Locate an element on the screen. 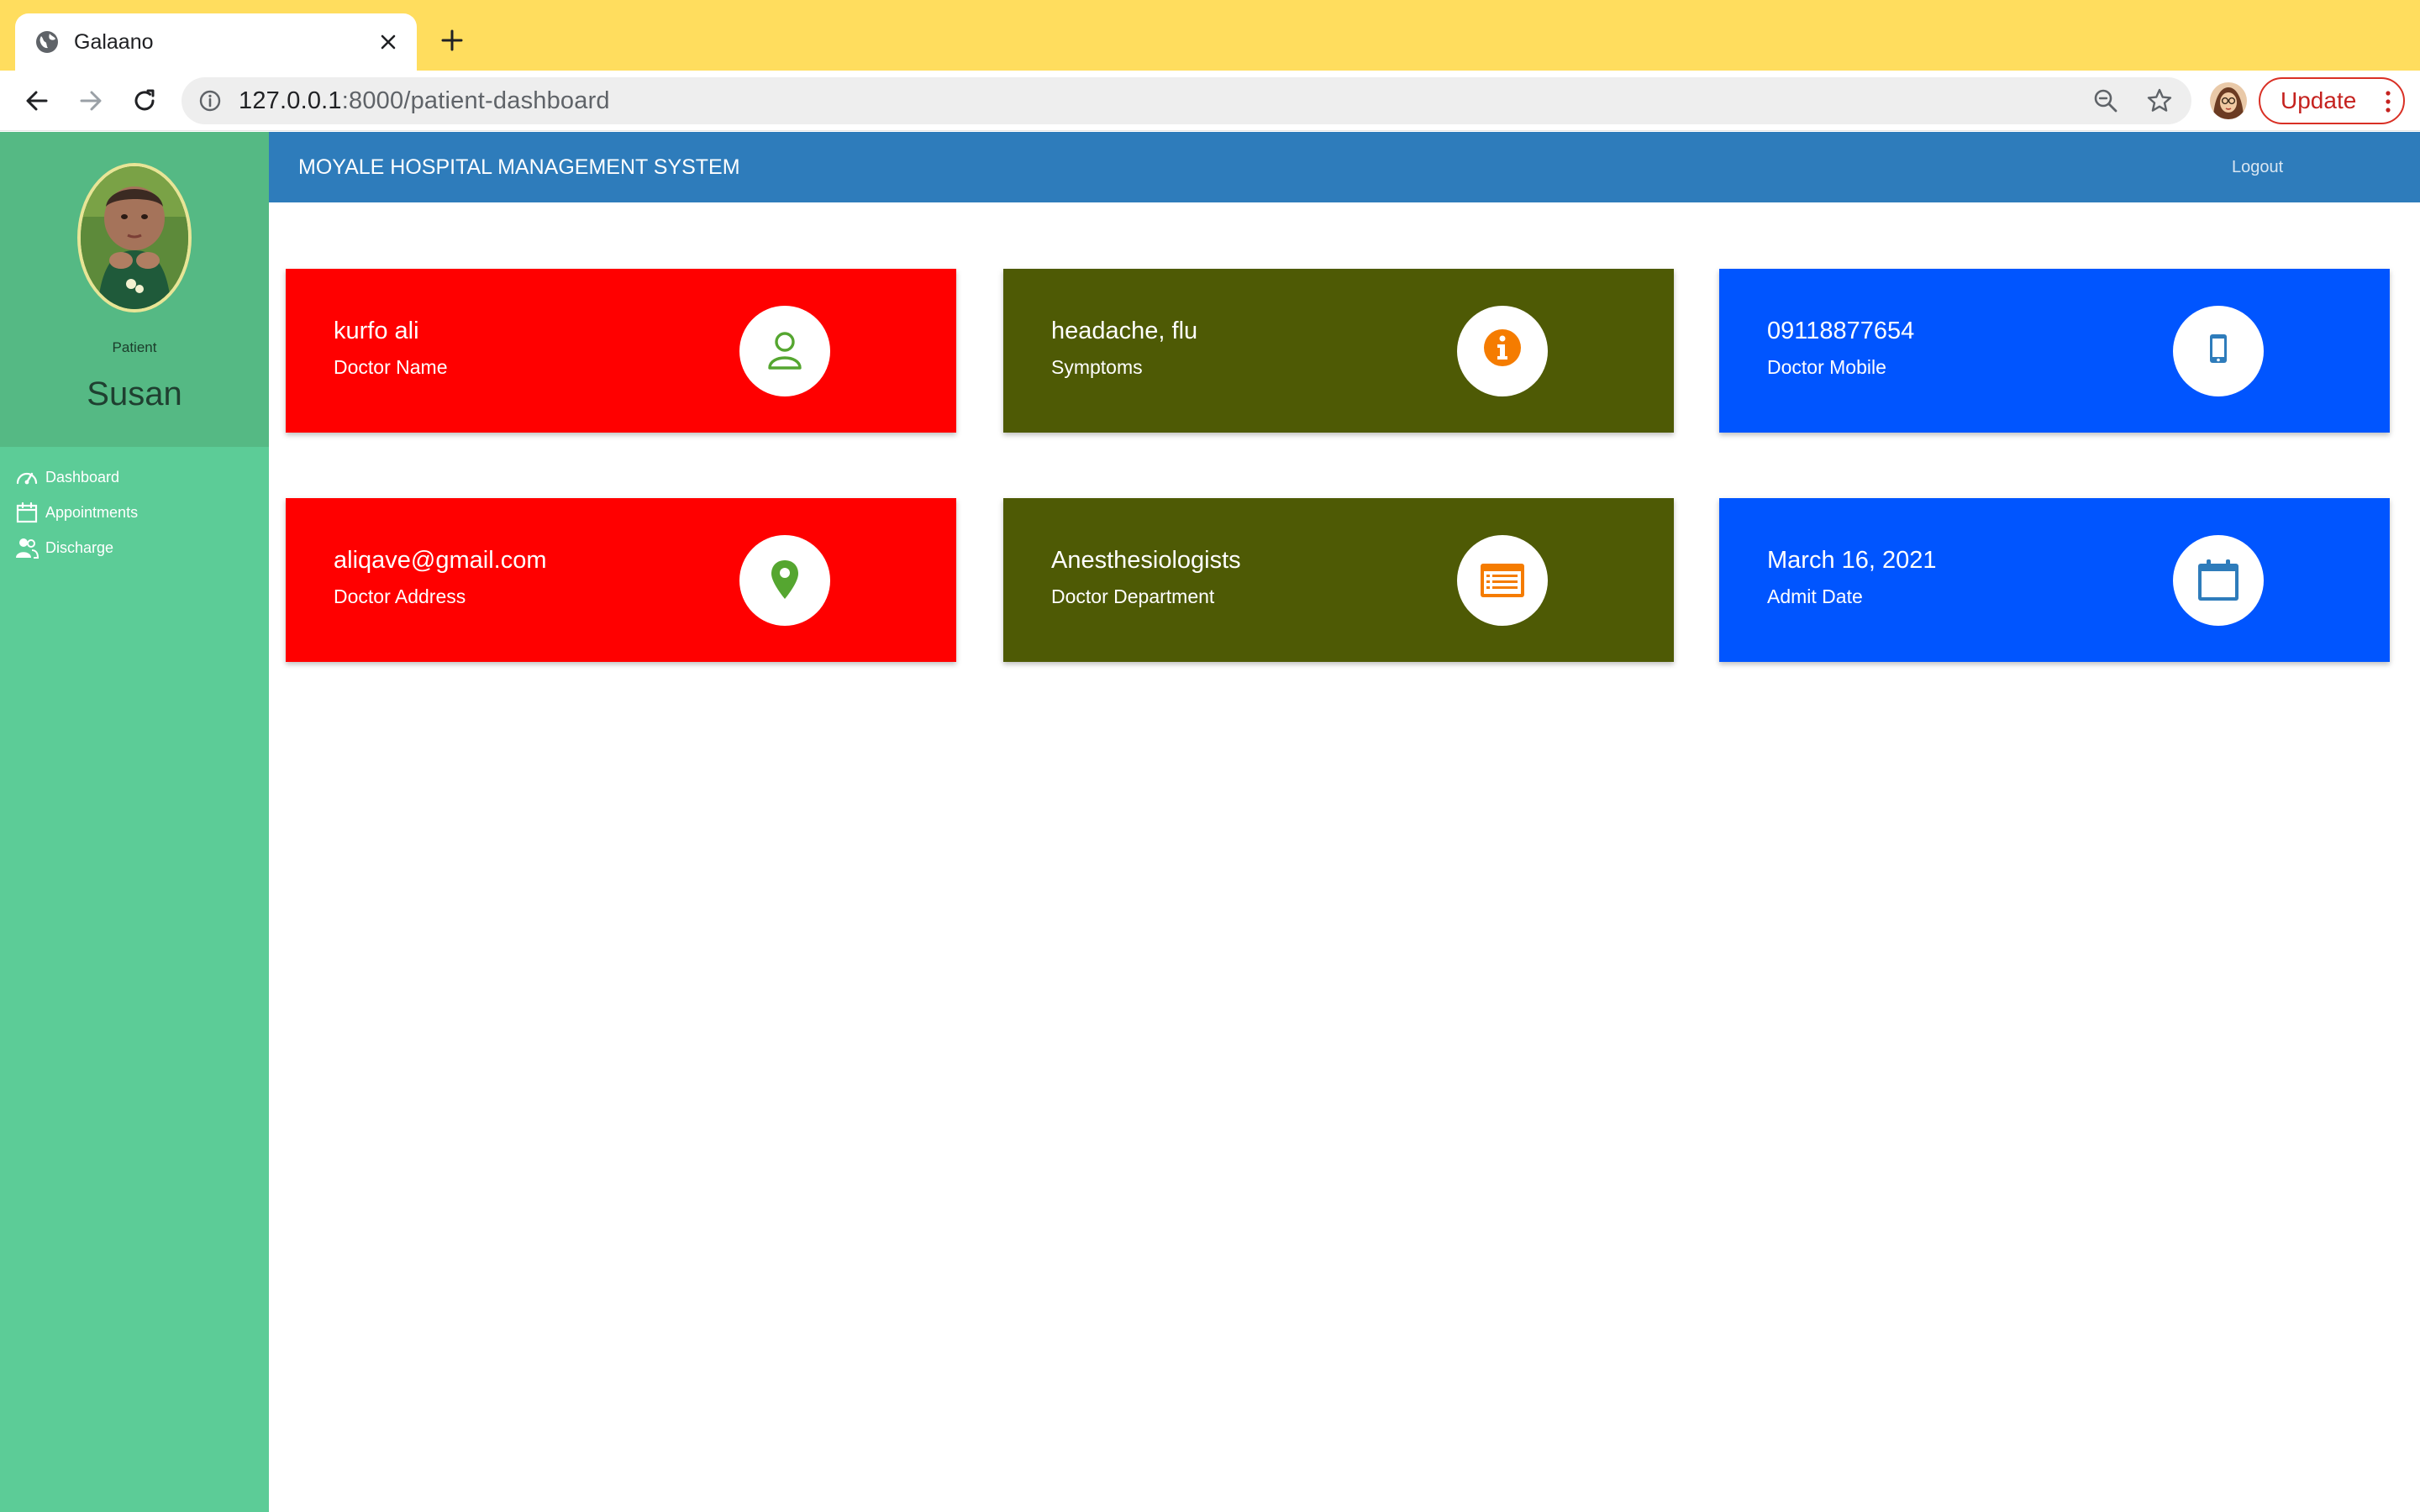 The width and height of the screenshot is (2420, 1512). address-bar: 127.0.0.1:8000/patient-dashboard is located at coordinates (1186, 100).